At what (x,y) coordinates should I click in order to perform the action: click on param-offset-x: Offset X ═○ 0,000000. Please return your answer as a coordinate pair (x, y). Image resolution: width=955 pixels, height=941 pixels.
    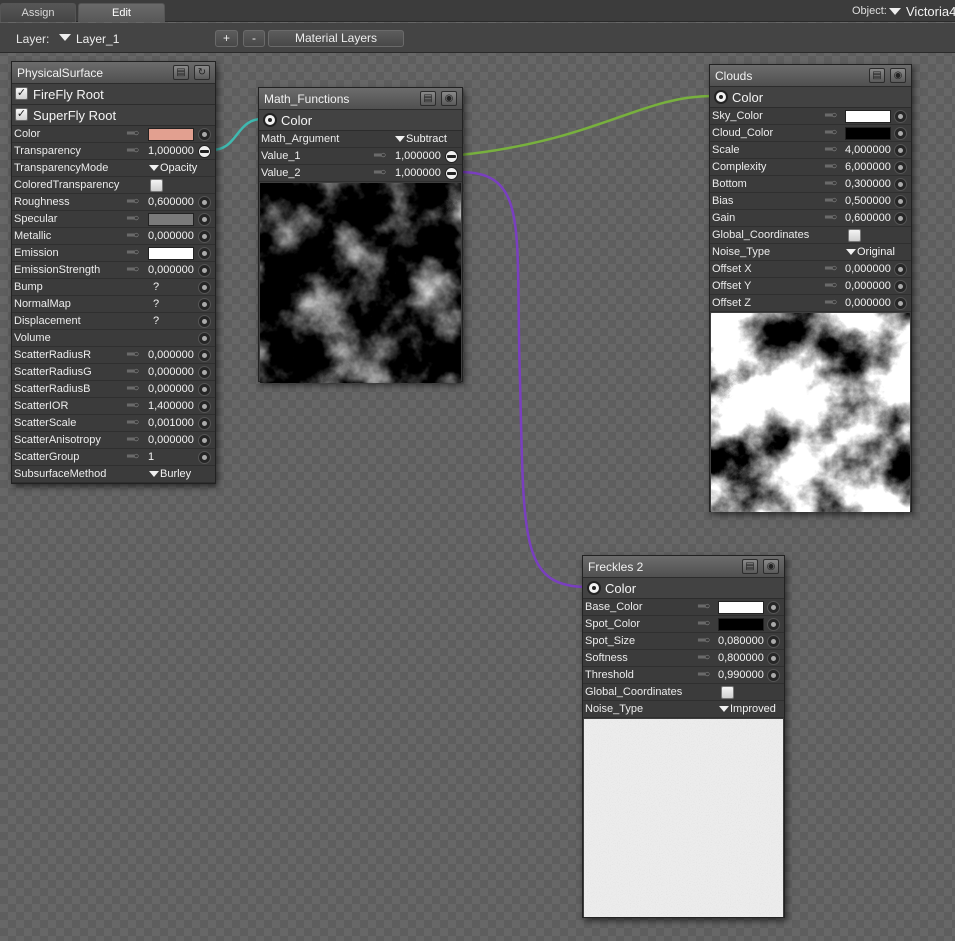
    Looking at the image, I should click on (810, 269).